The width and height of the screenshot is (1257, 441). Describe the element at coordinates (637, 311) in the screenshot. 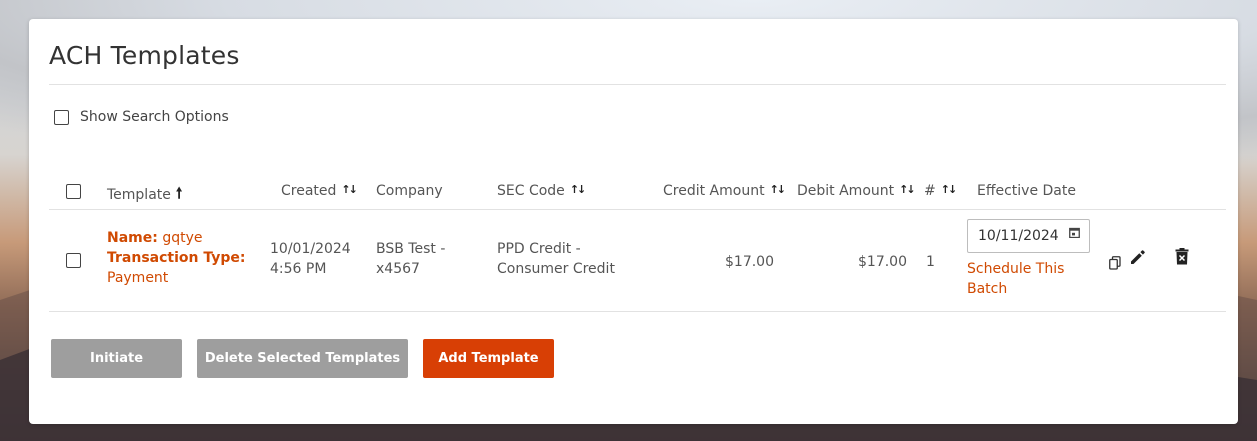

I see `row-divider` at that location.